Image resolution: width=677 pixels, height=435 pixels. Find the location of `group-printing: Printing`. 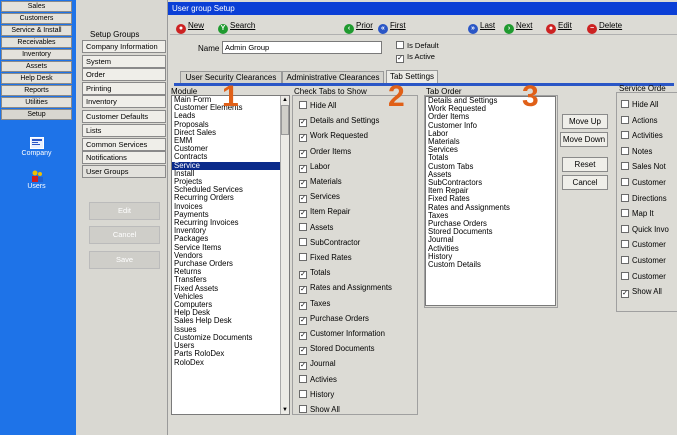

group-printing: Printing is located at coordinates (124, 88).